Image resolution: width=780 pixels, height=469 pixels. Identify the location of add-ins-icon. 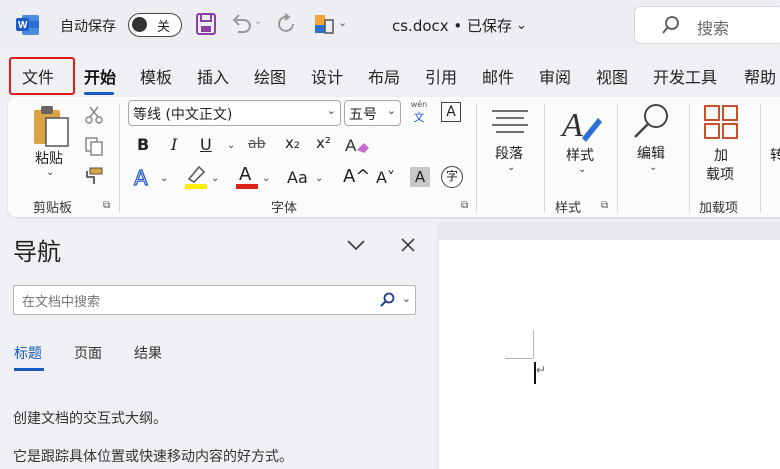
(721, 122).